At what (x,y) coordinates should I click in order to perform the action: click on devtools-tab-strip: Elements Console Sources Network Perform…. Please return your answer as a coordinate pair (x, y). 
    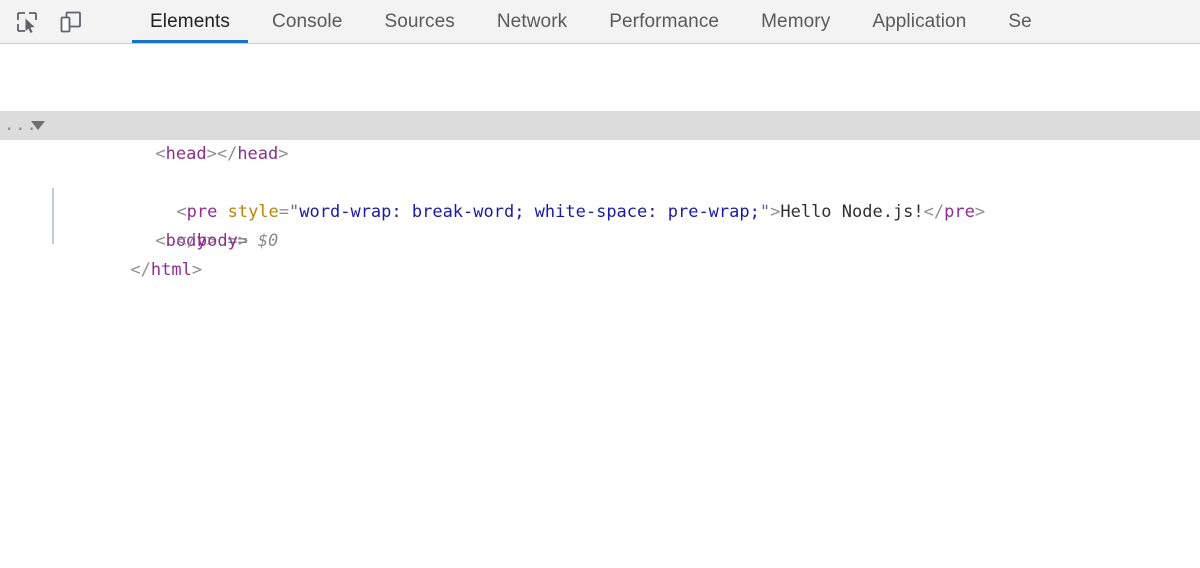
    Looking at the image, I should click on (664, 21).